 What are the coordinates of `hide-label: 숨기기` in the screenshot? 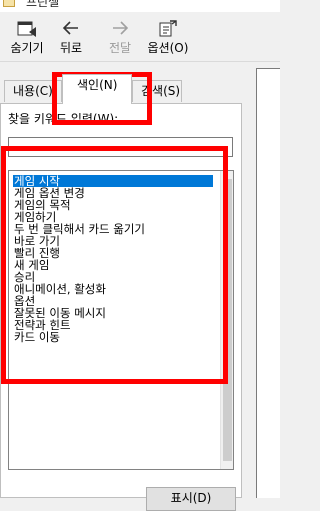 It's located at (27, 48).